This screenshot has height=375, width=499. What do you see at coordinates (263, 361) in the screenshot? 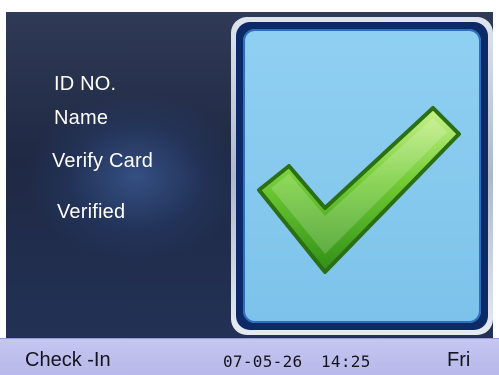
I see `date-display: 07-05-26` at bounding box center [263, 361].